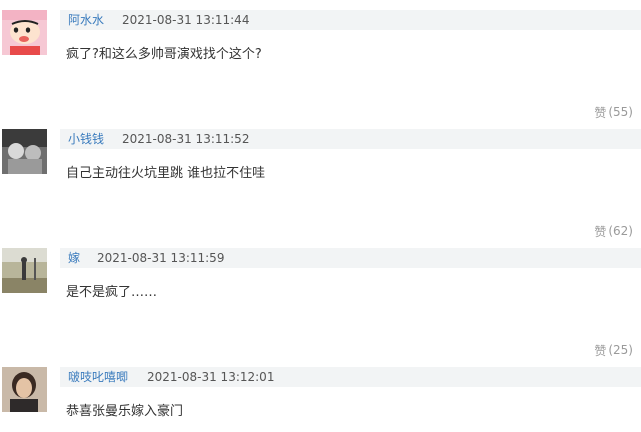 This screenshot has width=641, height=432. I want to click on like-button: 赞 (25), so click(613, 350).